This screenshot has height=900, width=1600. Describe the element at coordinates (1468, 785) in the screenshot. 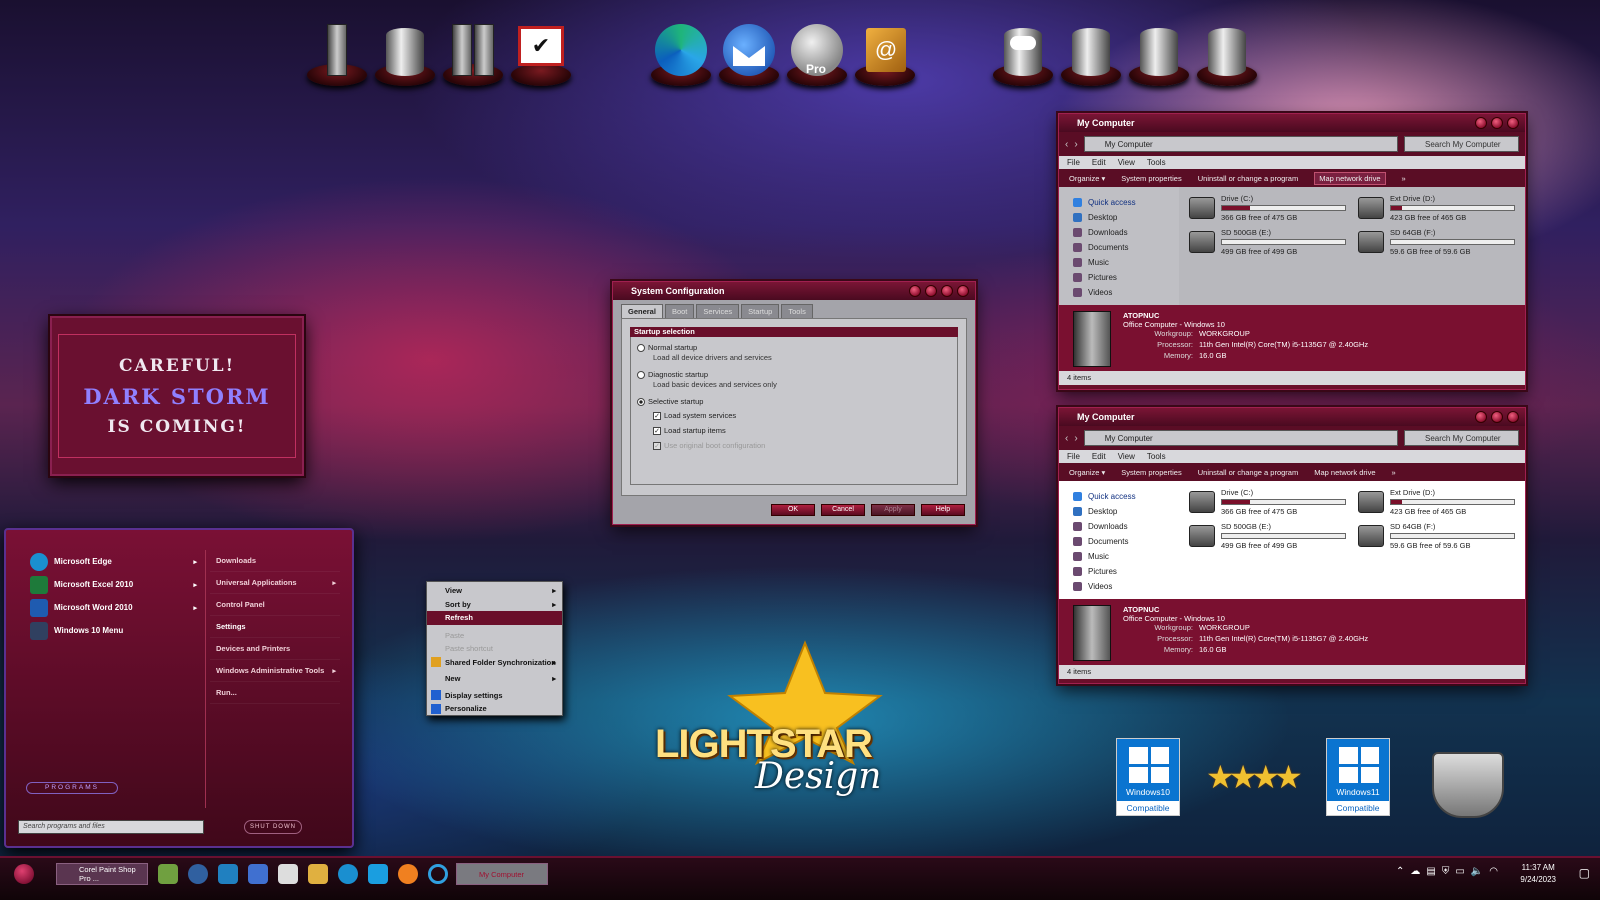

I see `recycle-bin-icon` at that location.